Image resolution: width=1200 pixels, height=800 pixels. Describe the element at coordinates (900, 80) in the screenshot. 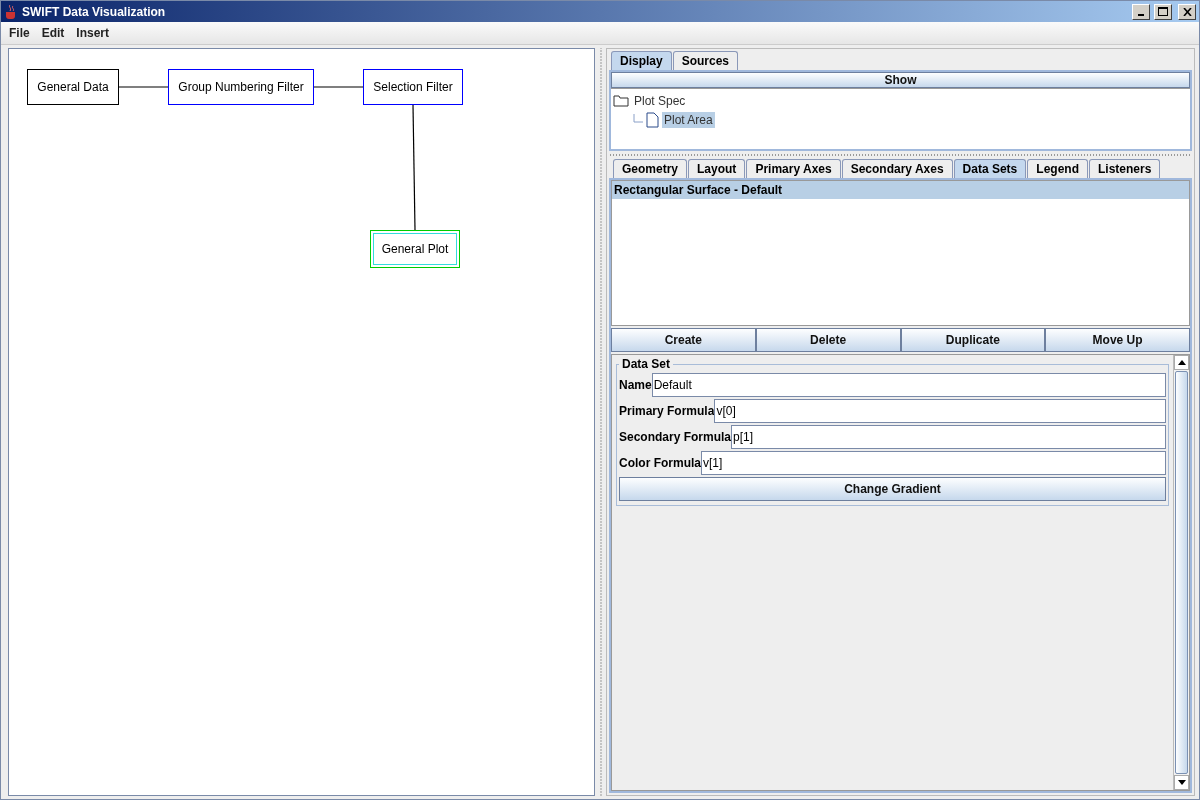

I see `show-button: Show` at that location.